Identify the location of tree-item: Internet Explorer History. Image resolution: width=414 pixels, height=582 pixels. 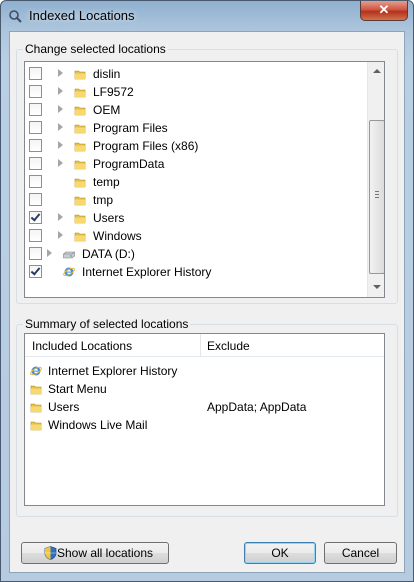
(195, 272).